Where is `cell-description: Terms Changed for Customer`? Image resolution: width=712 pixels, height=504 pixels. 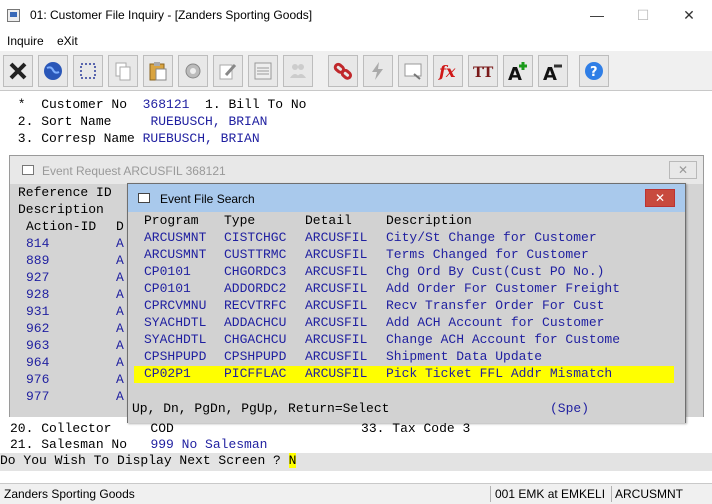 cell-description: Terms Changed for Customer is located at coordinates (487, 254).